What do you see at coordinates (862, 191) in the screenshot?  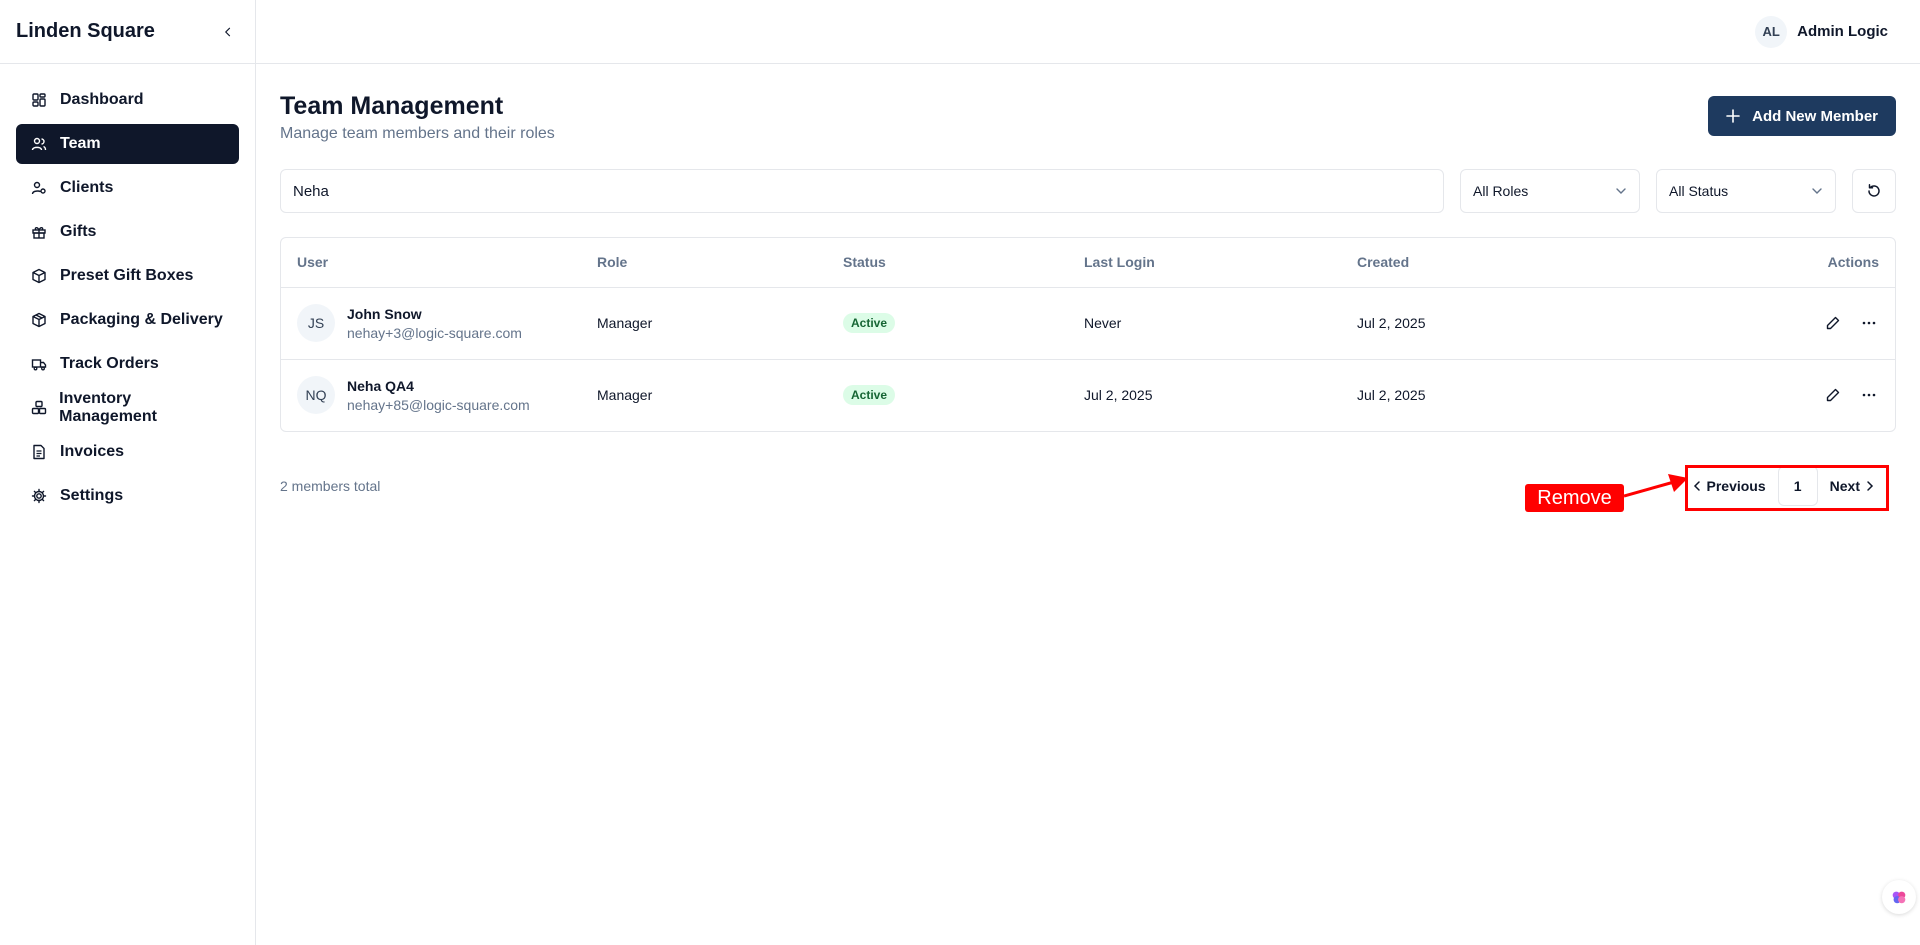 I see `search-input` at bounding box center [862, 191].